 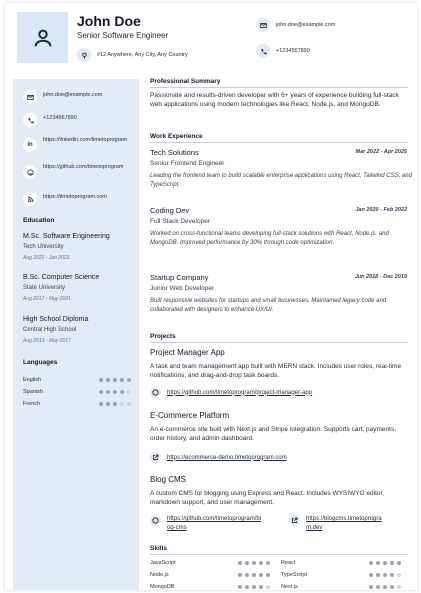 I want to click on sidebar-contact-website: https://timetoprogram.com, so click(x=65, y=198).